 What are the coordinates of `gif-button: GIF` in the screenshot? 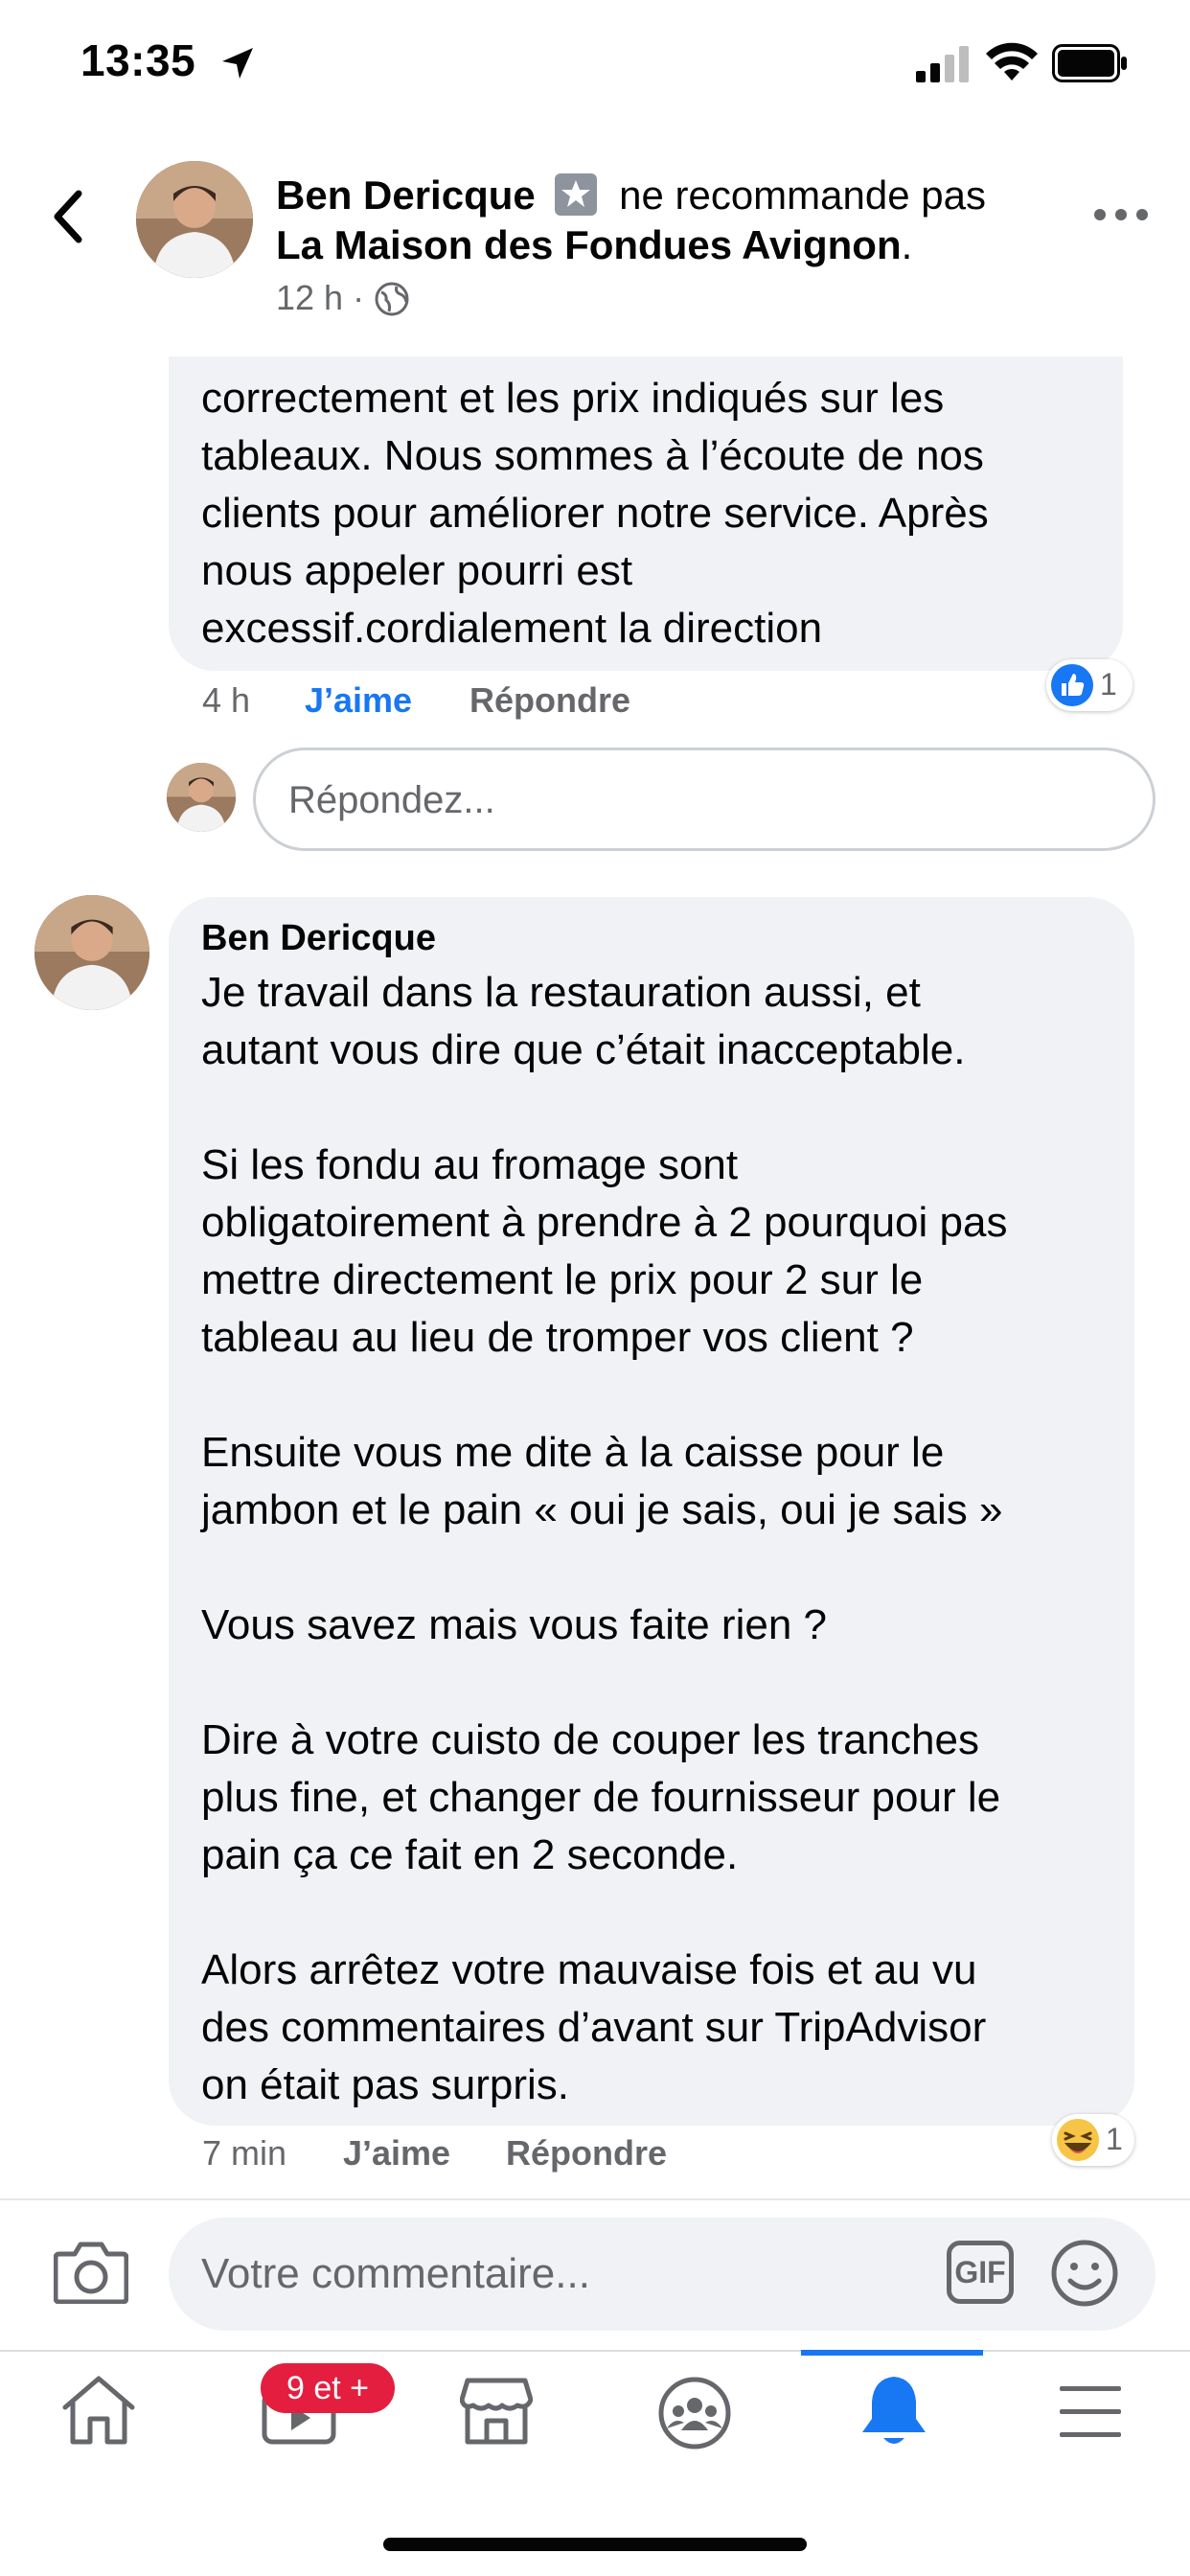 It's located at (981, 2272).